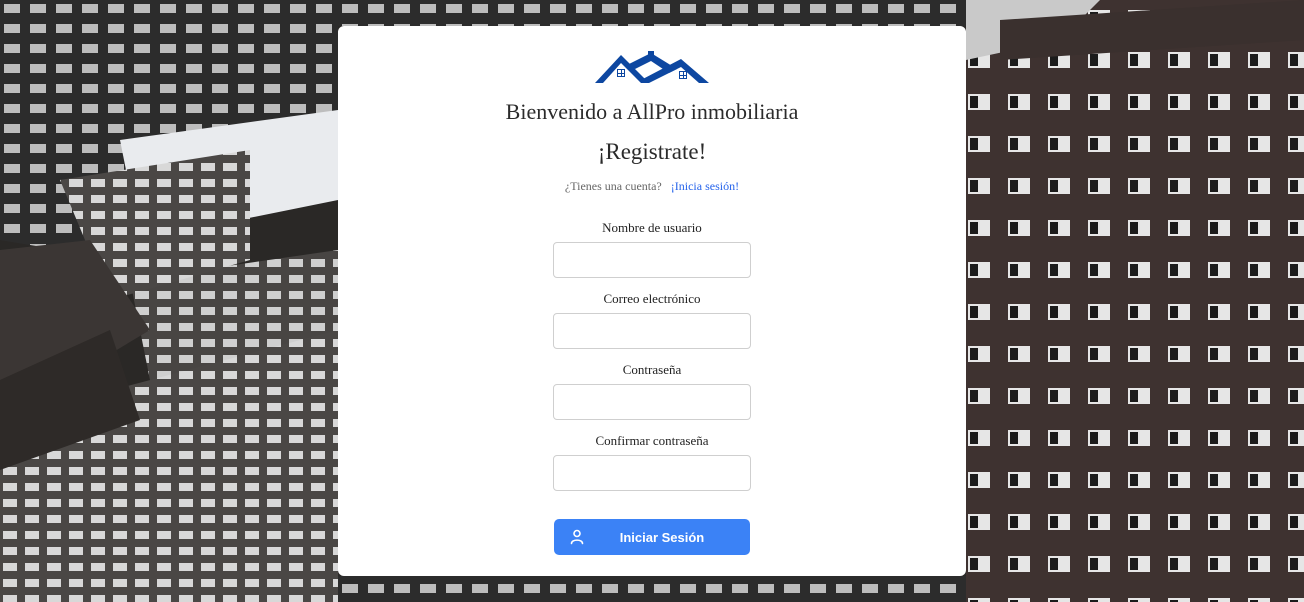 The height and width of the screenshot is (602, 1304). What do you see at coordinates (652, 111) in the screenshot?
I see `welcome-heading: Bienvenido a AllPro inmobiliaria` at bounding box center [652, 111].